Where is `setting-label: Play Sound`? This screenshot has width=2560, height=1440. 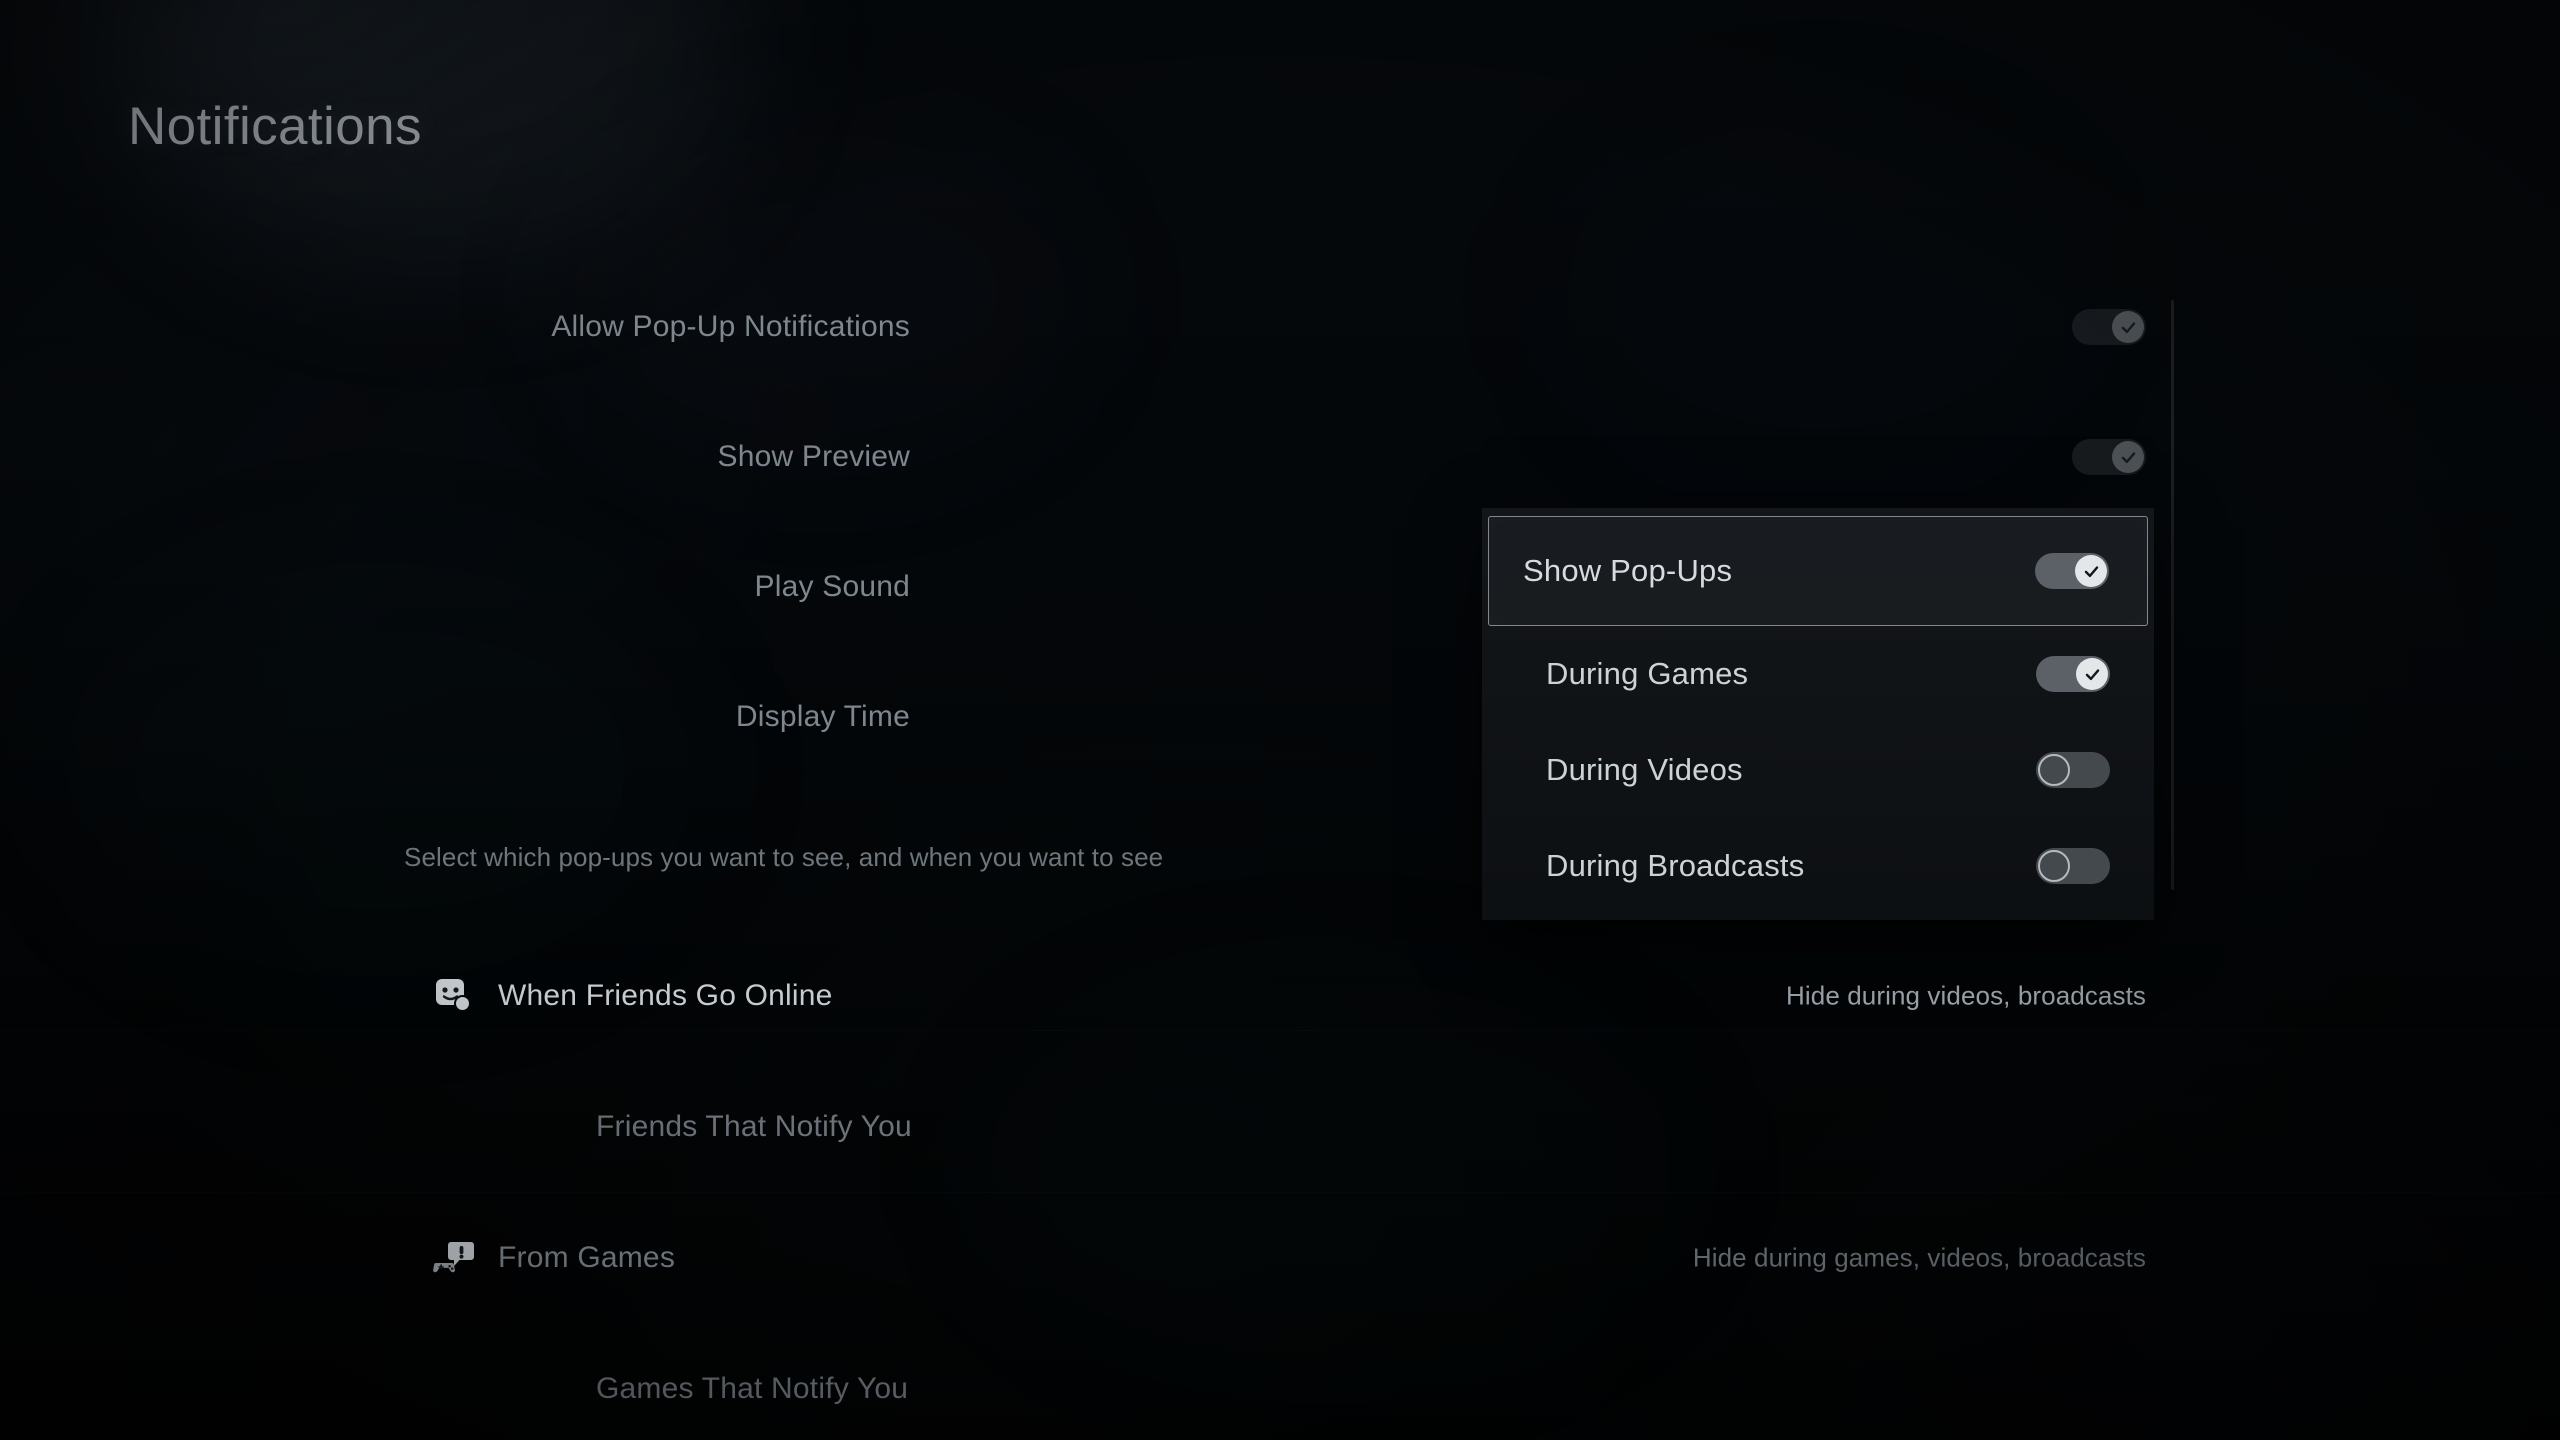
setting-label: Play Sound is located at coordinates (832, 586).